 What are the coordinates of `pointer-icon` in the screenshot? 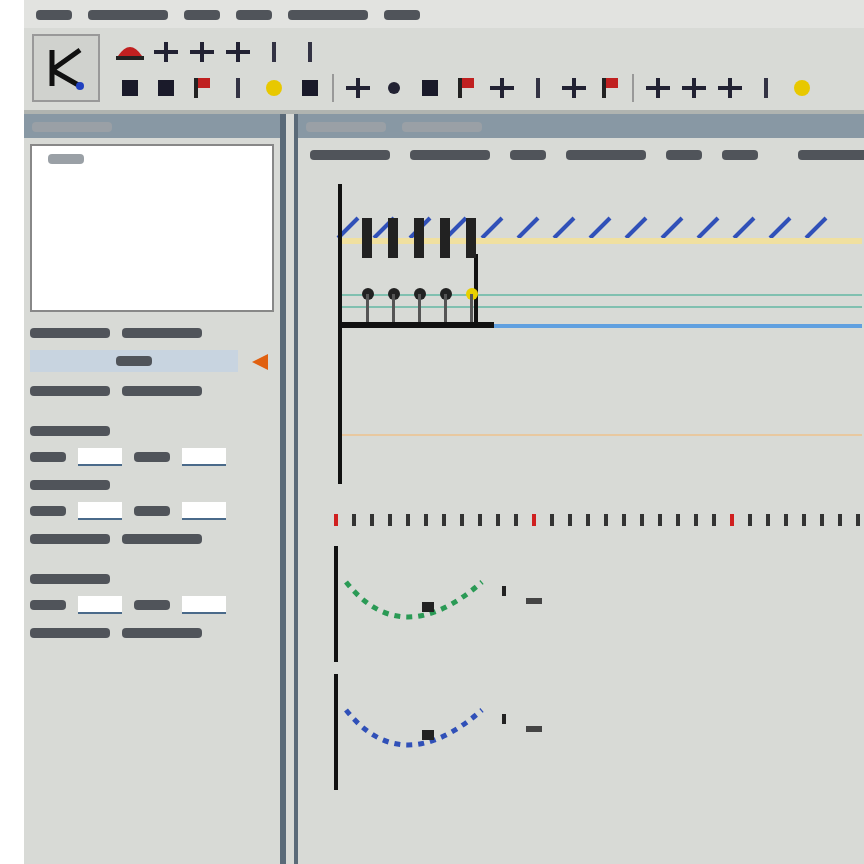 It's located at (260, 361).